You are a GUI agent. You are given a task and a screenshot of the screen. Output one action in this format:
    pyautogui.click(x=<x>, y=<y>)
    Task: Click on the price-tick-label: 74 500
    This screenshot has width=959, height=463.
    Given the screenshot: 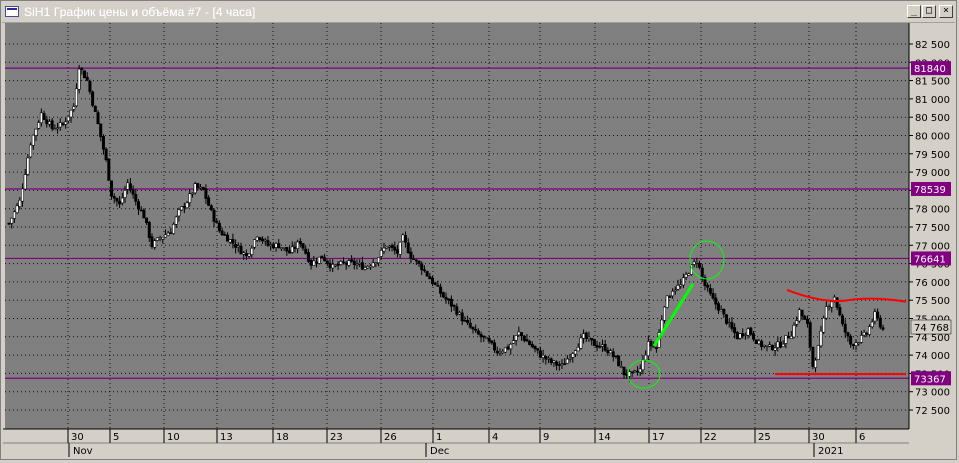 What is the action you would take?
    pyautogui.click(x=932, y=338)
    